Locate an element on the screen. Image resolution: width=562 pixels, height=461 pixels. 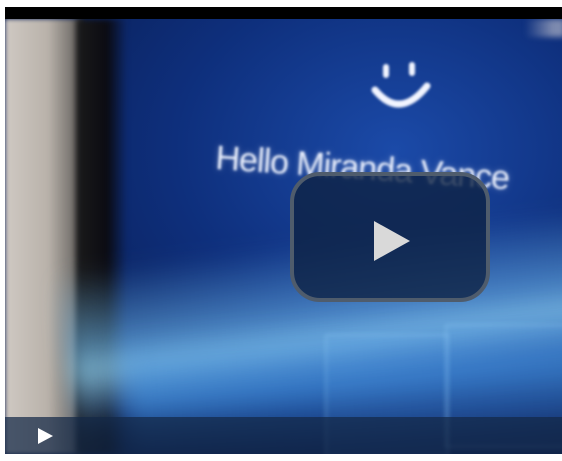
control-bar is located at coordinates (283, 435).